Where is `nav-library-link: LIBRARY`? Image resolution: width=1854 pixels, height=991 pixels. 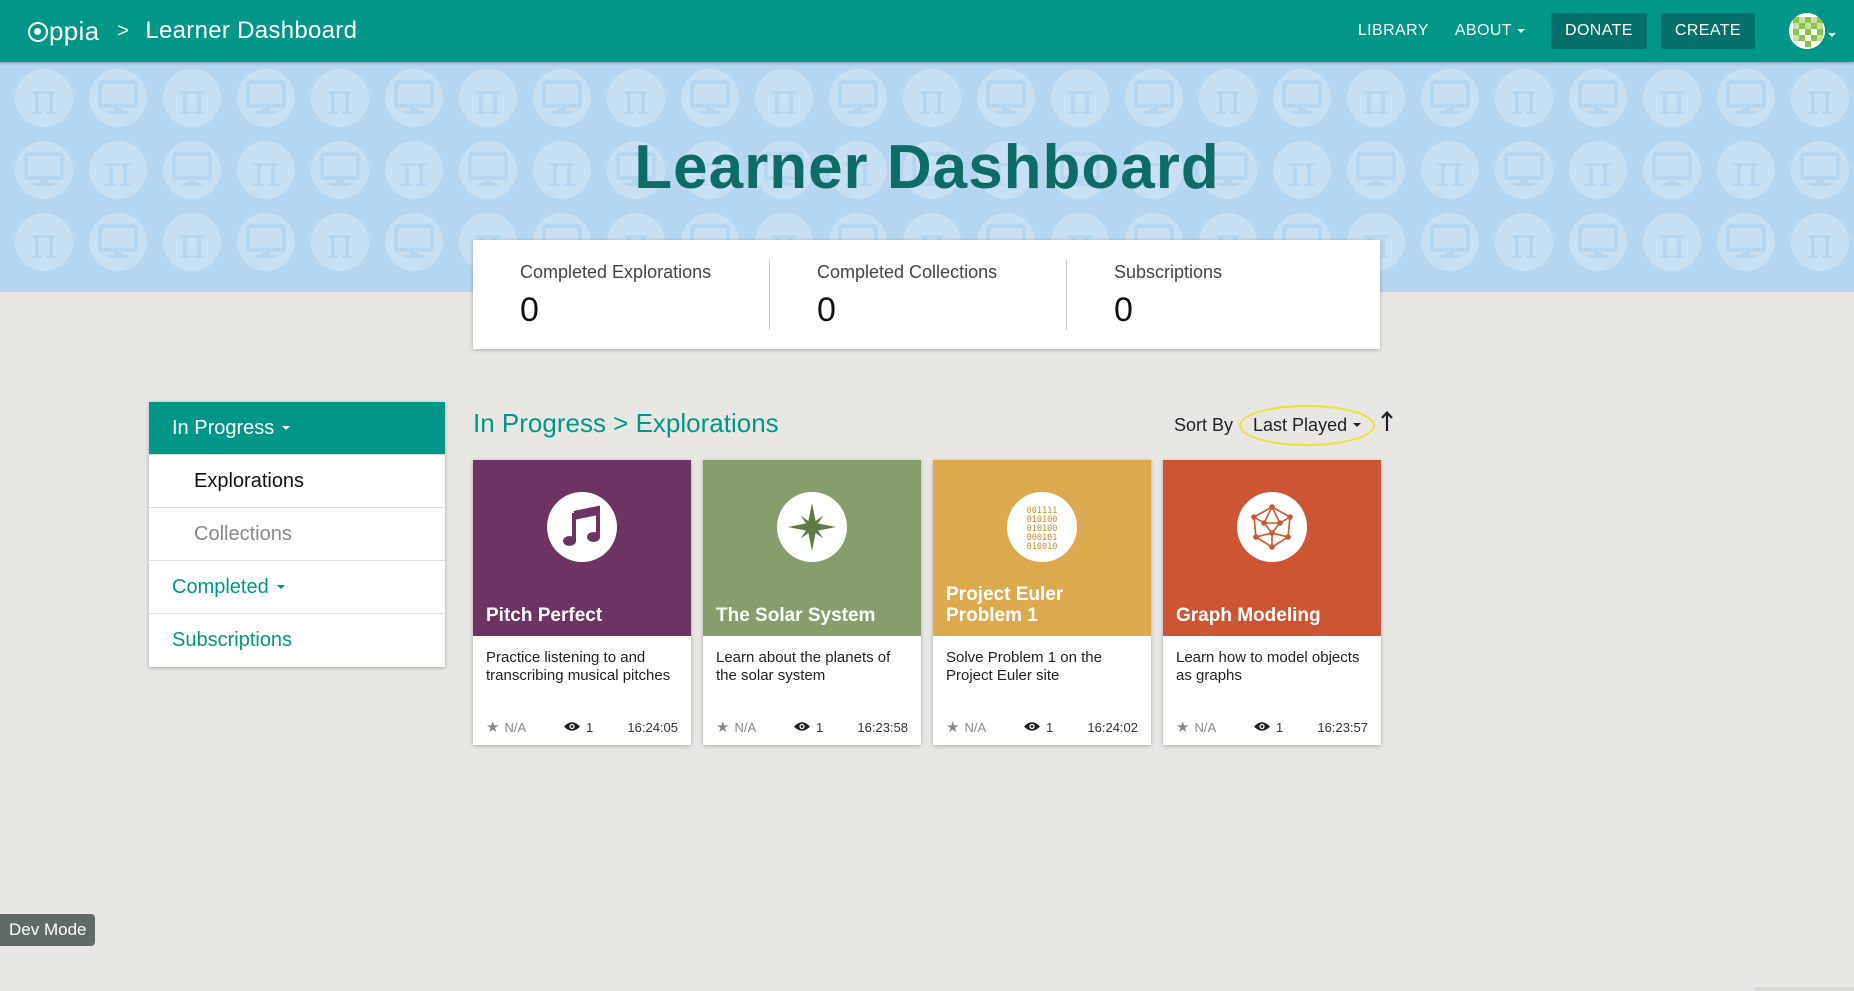 nav-library-link: LIBRARY is located at coordinates (1393, 31).